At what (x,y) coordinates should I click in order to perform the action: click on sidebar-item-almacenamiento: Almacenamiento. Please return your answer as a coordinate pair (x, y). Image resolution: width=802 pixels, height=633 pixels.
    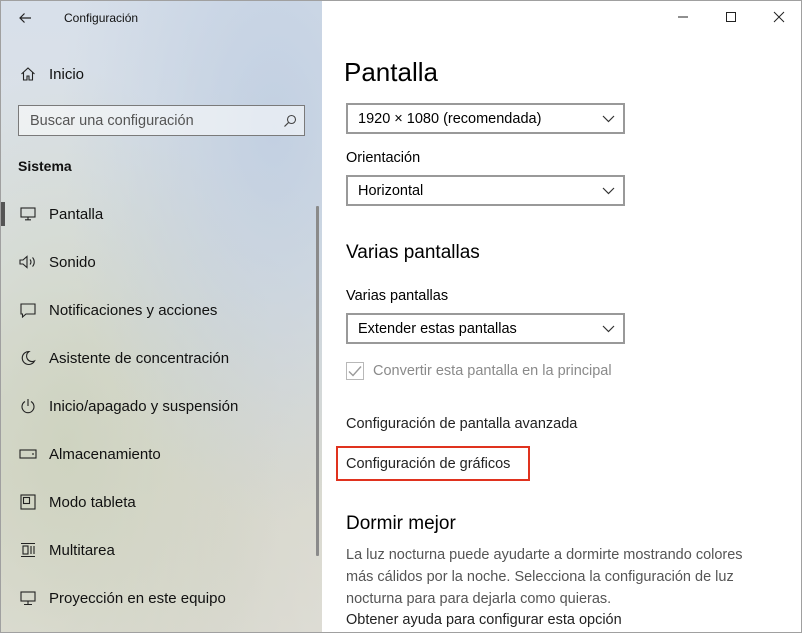
    Looking at the image, I should click on (161, 454).